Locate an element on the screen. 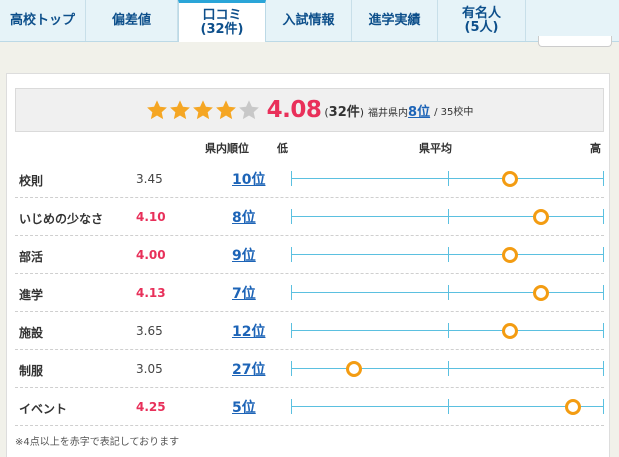 The height and width of the screenshot is (457, 619). dropdown-stub is located at coordinates (575, 41).